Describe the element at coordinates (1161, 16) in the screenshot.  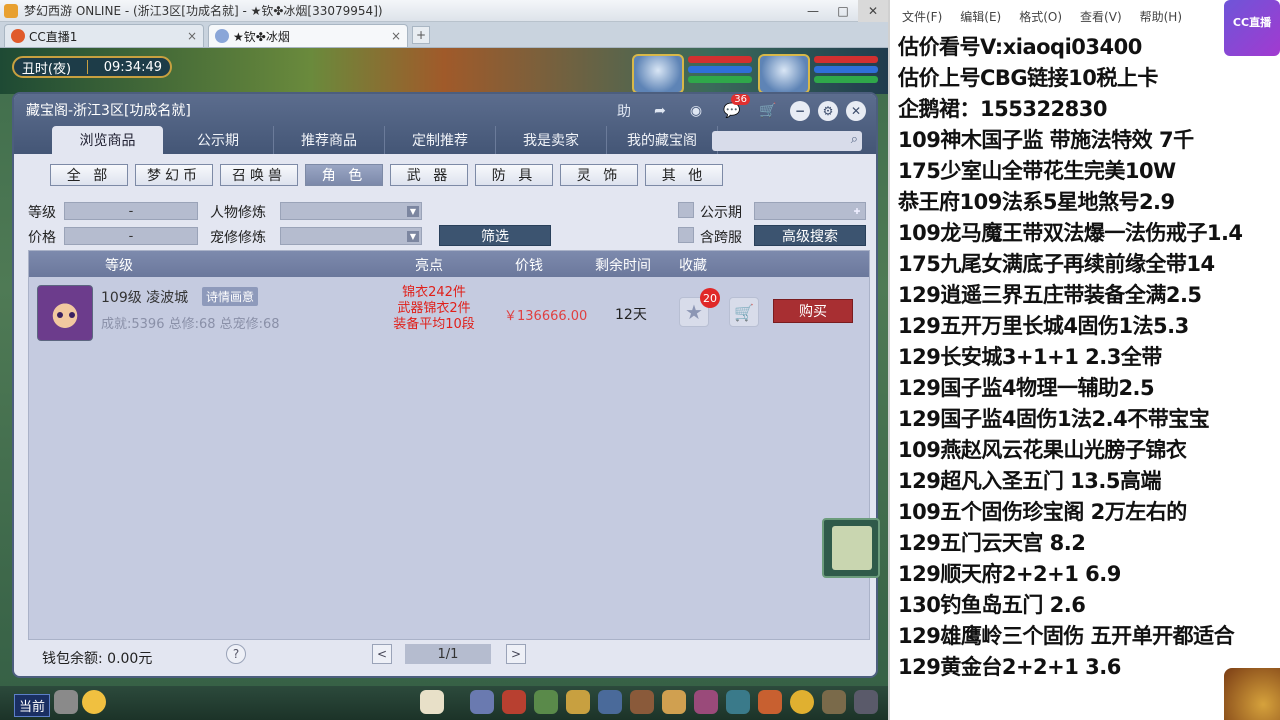
I see `menu-help: 帮助(H)` at that location.